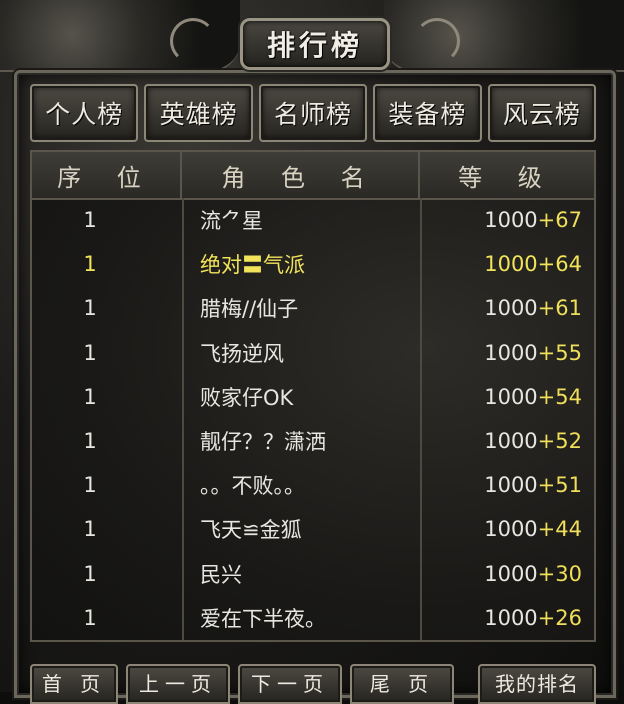  What do you see at coordinates (559, 352) in the screenshot?
I see `level-bonus: +55` at bounding box center [559, 352].